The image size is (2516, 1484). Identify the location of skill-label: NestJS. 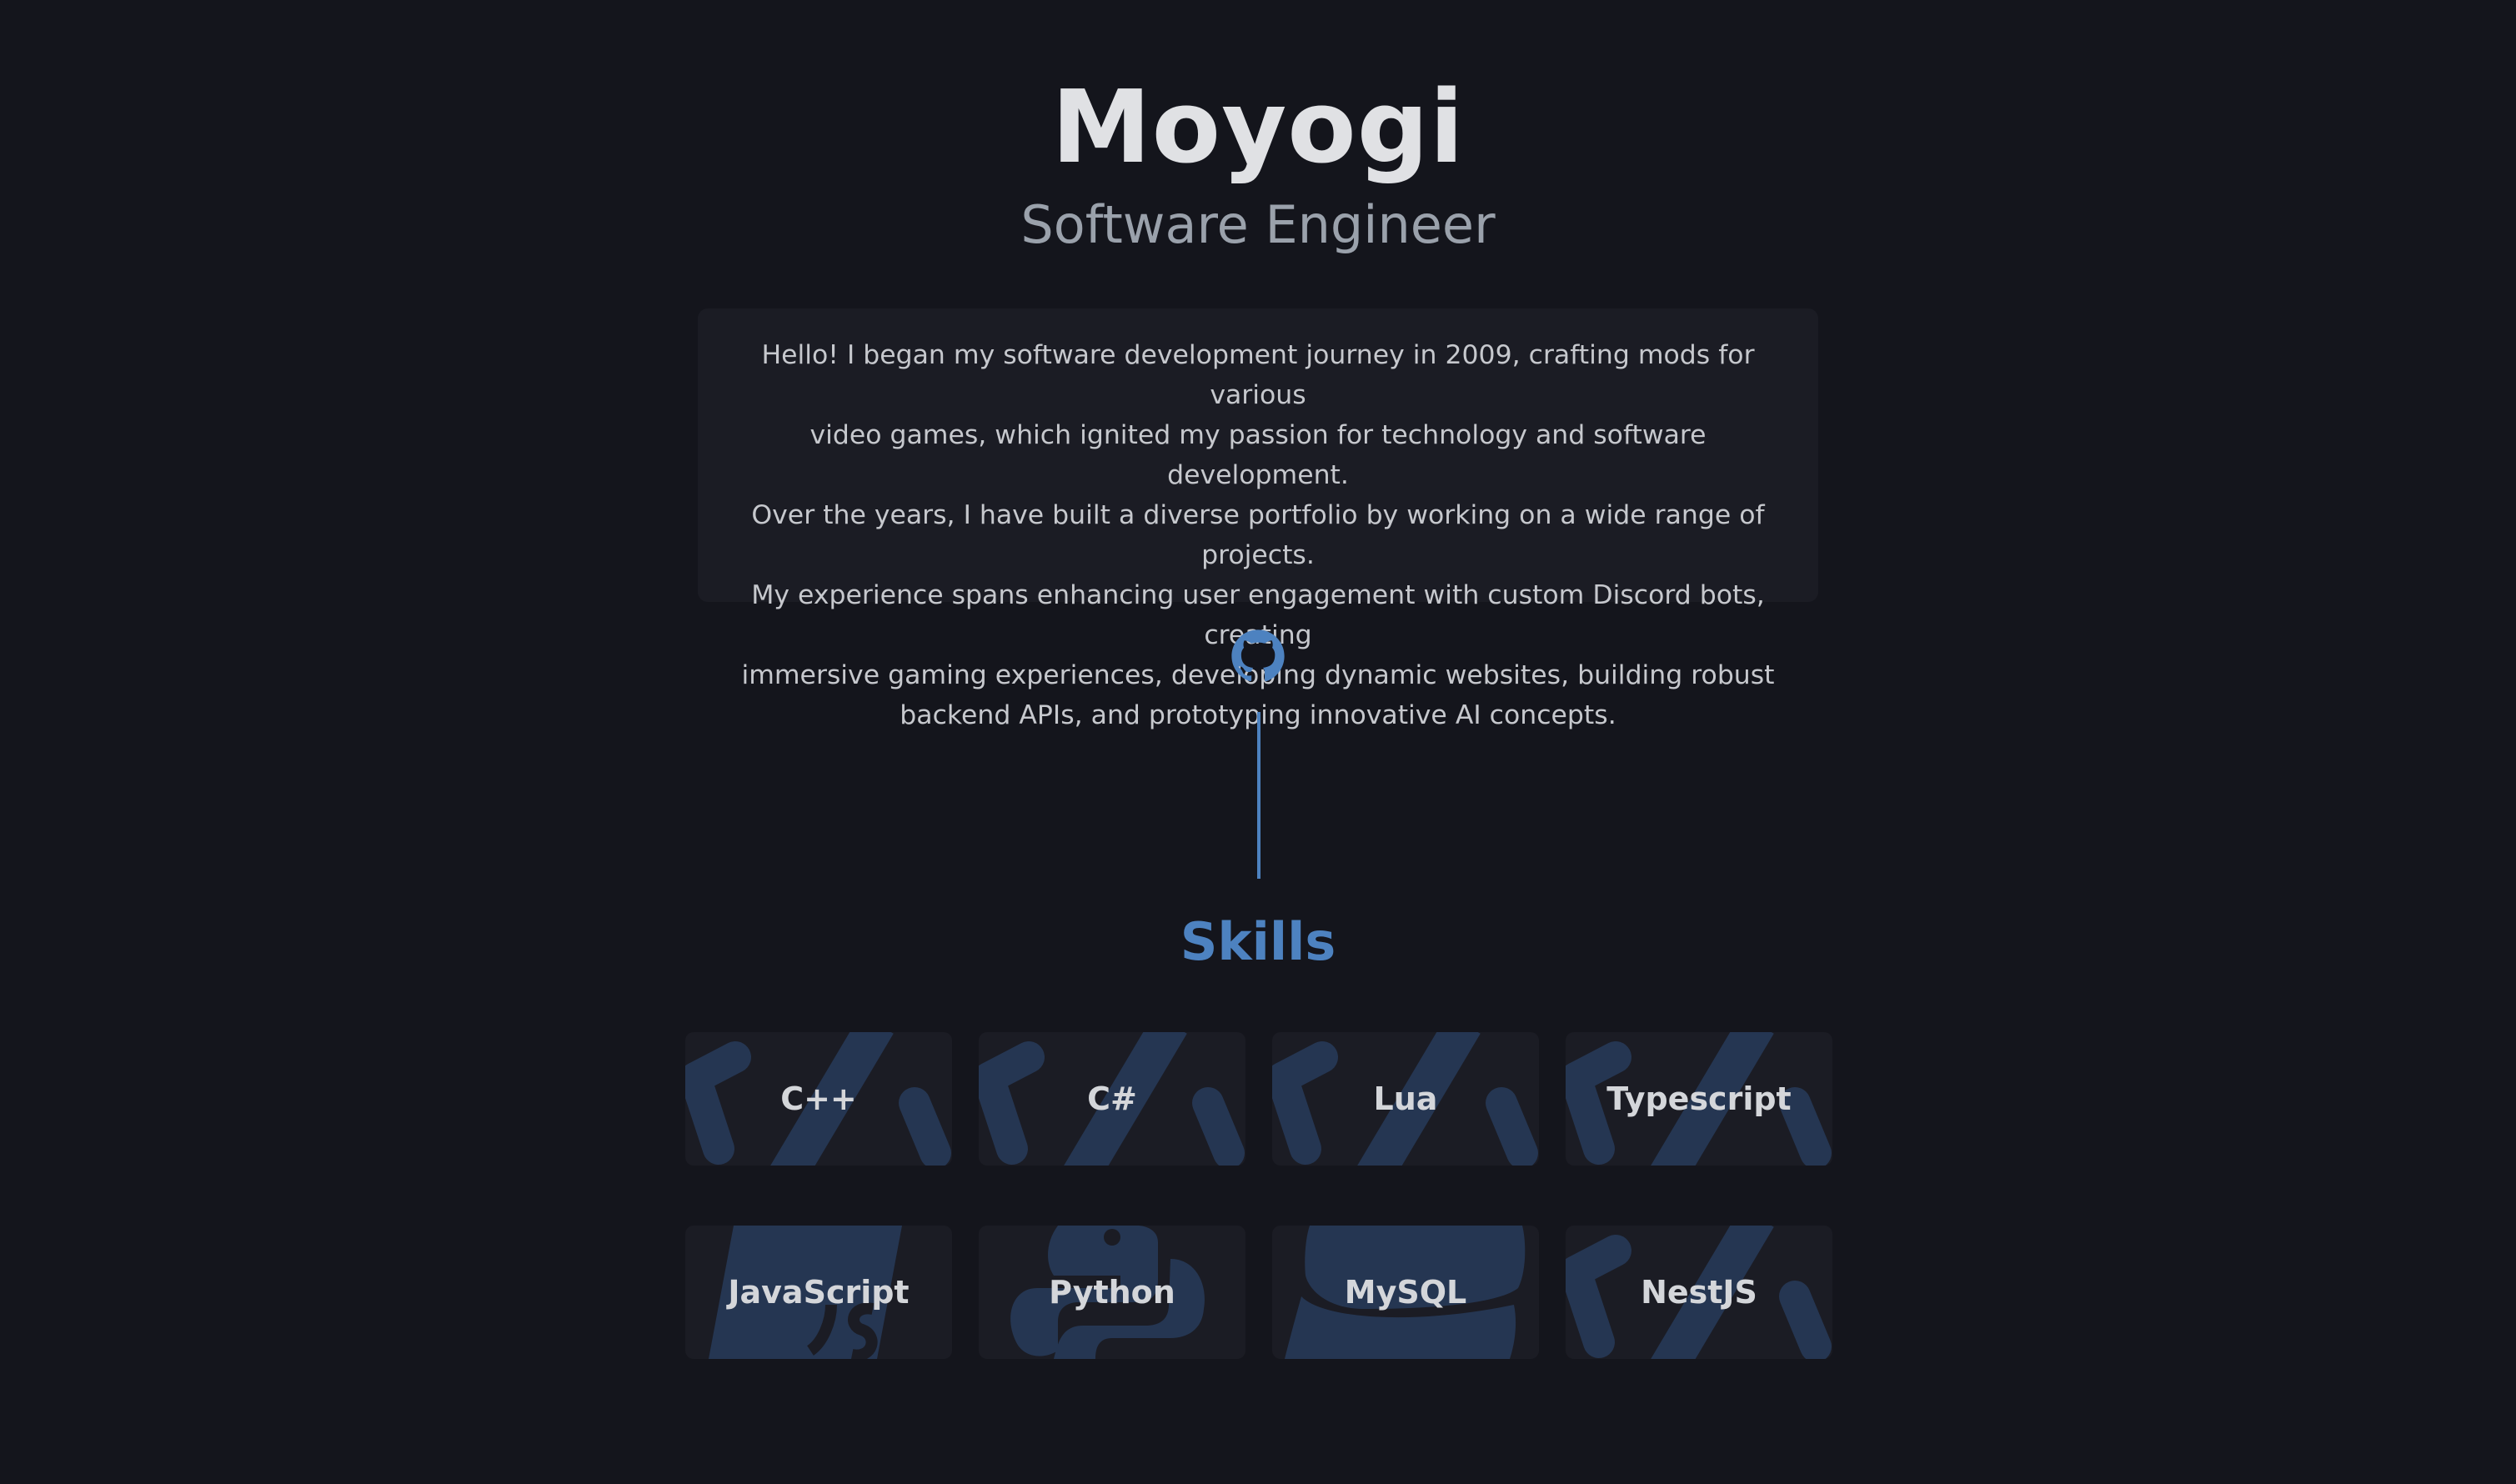
(1699, 1292).